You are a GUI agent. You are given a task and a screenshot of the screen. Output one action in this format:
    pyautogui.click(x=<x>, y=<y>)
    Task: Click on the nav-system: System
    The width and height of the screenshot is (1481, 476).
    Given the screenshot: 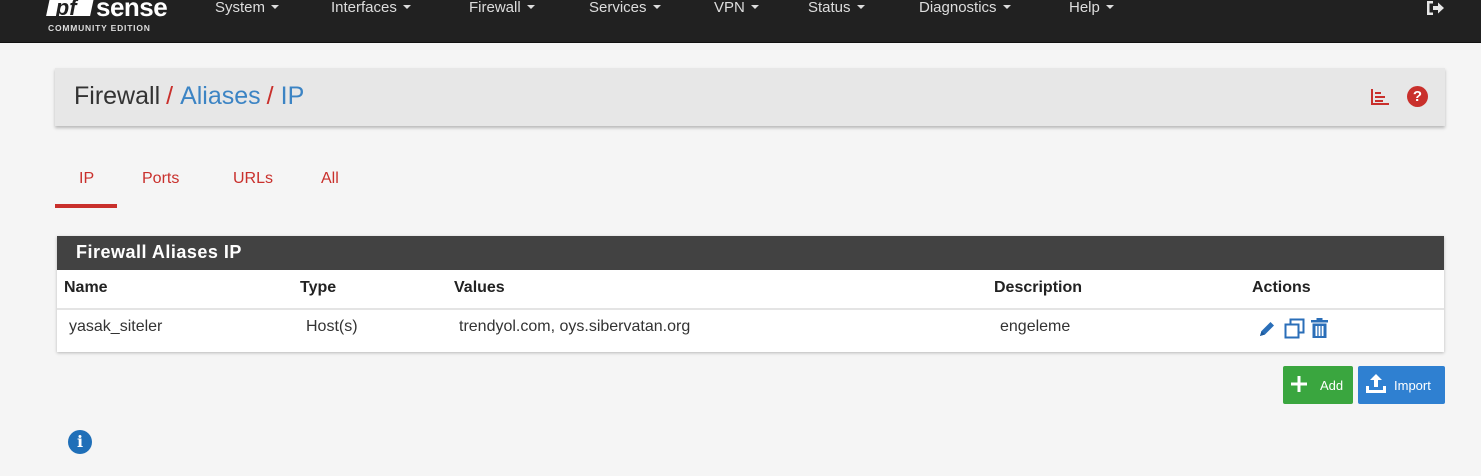 What is the action you would take?
    pyautogui.click(x=247, y=9)
    